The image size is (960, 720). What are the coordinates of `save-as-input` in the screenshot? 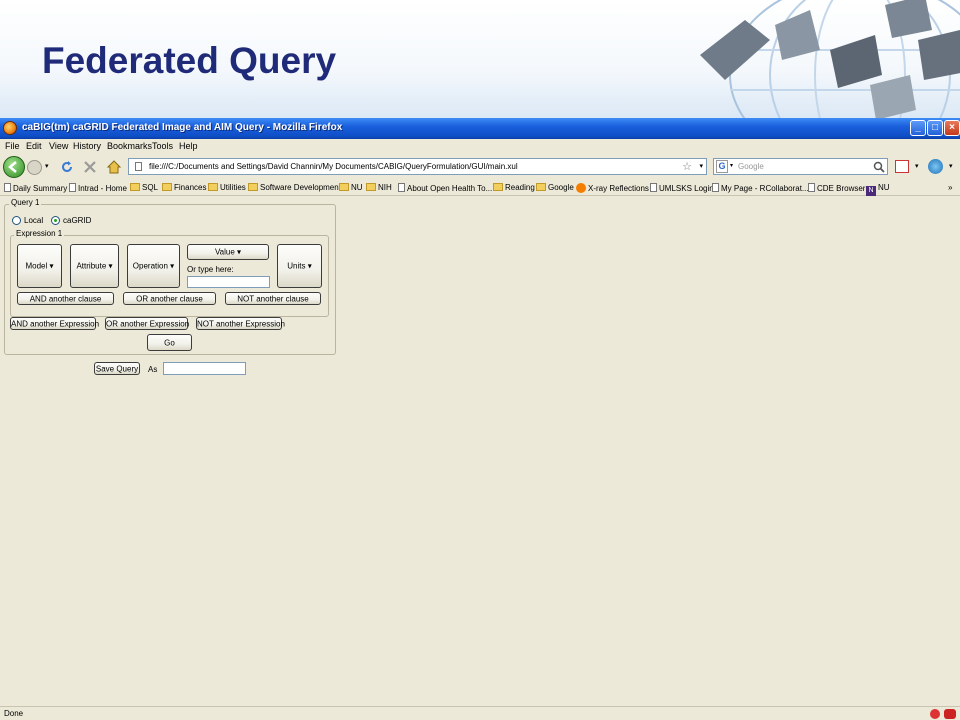 It's located at (204, 368).